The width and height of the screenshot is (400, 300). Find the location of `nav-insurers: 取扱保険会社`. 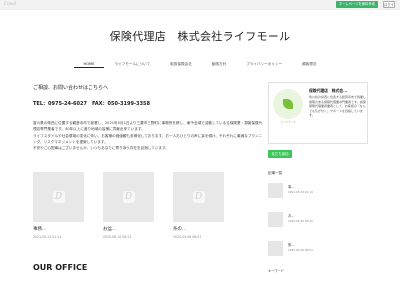

nav-insurers: 取扱保険会社 is located at coordinates (181, 65).